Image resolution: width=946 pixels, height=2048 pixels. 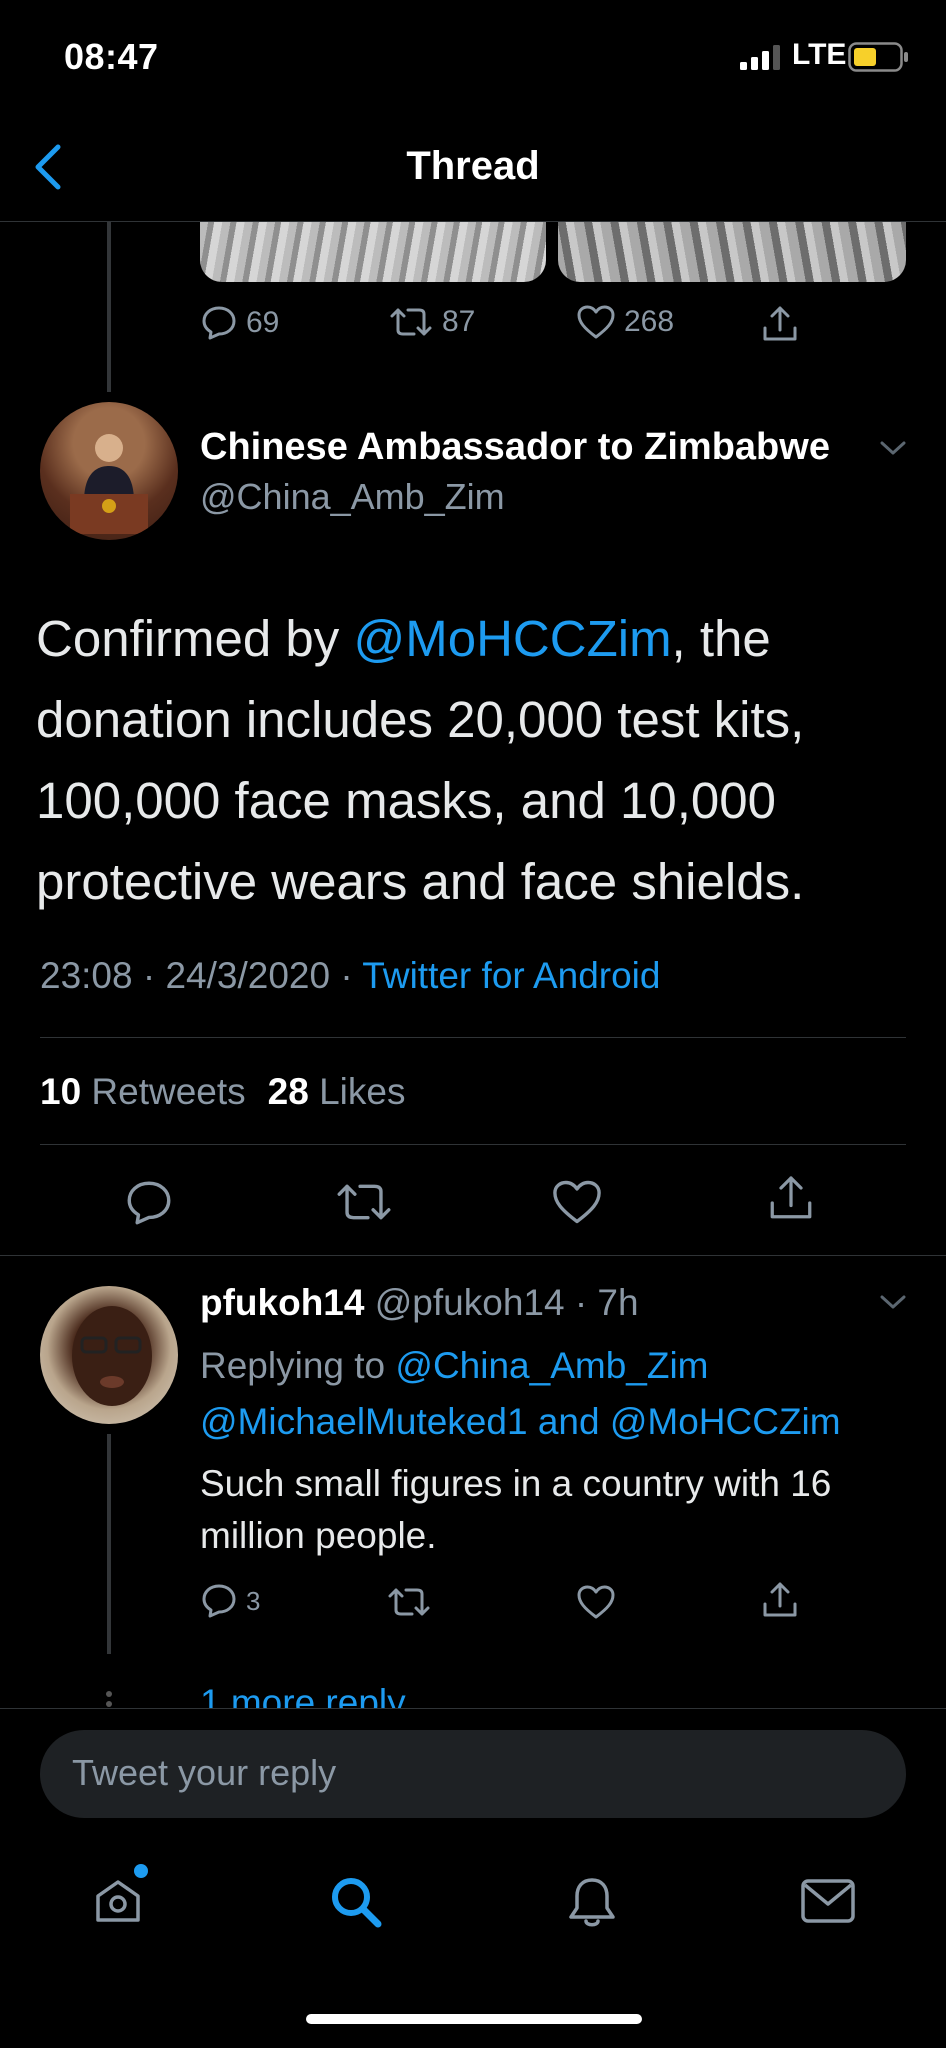 I want to click on mention-link: @MoHCCZim, so click(x=512, y=638).